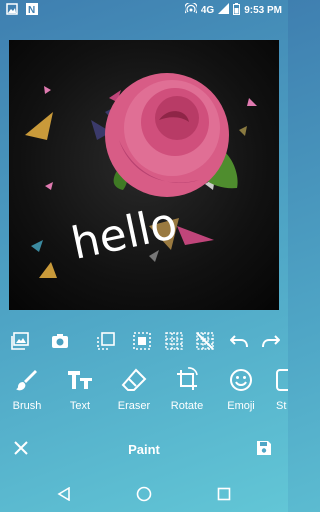 The image size is (320, 512). I want to click on screen-title: Paint, so click(144, 449).